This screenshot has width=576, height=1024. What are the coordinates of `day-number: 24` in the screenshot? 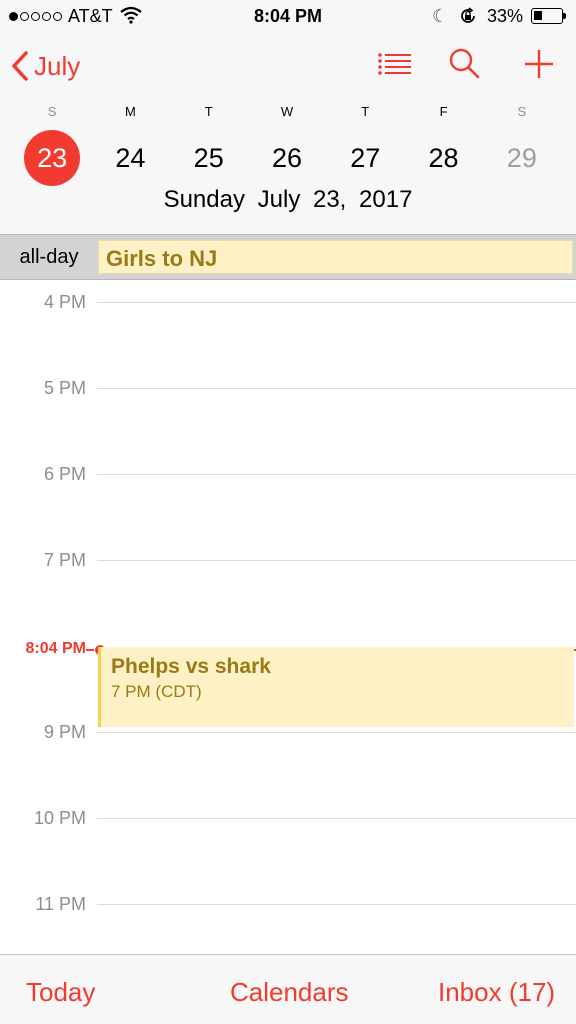 It's located at (130, 158).